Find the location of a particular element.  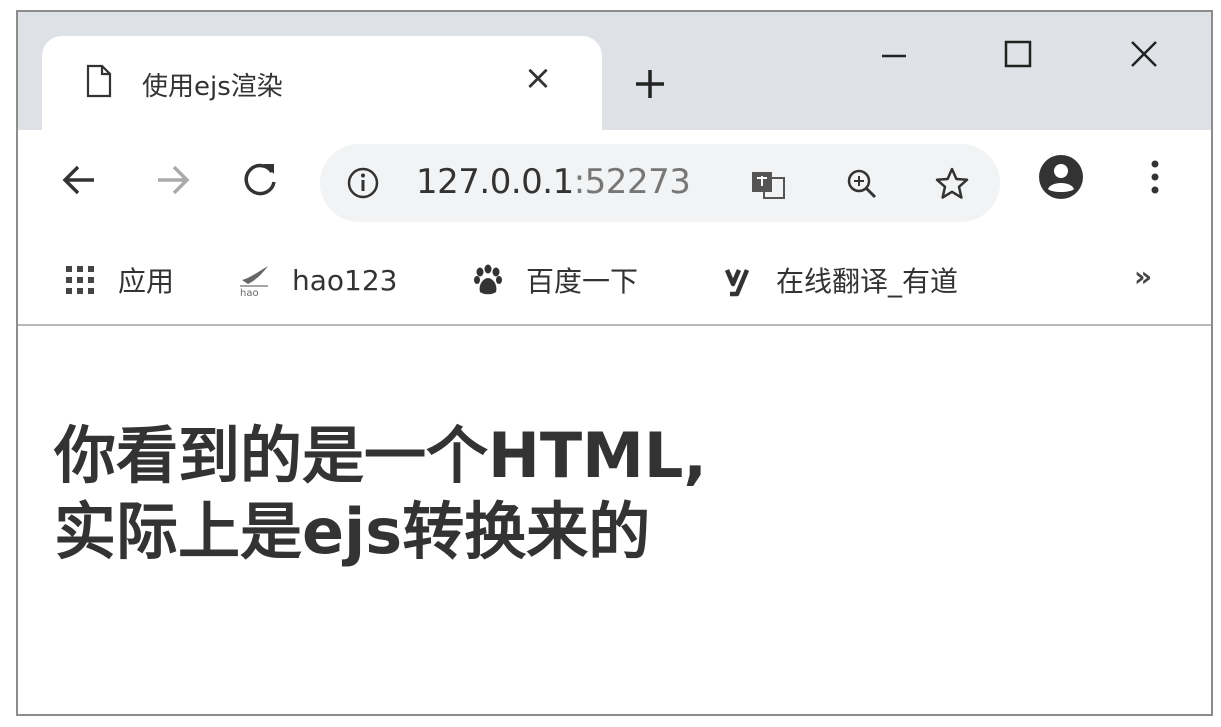

youdao-icon is located at coordinates (737, 283).